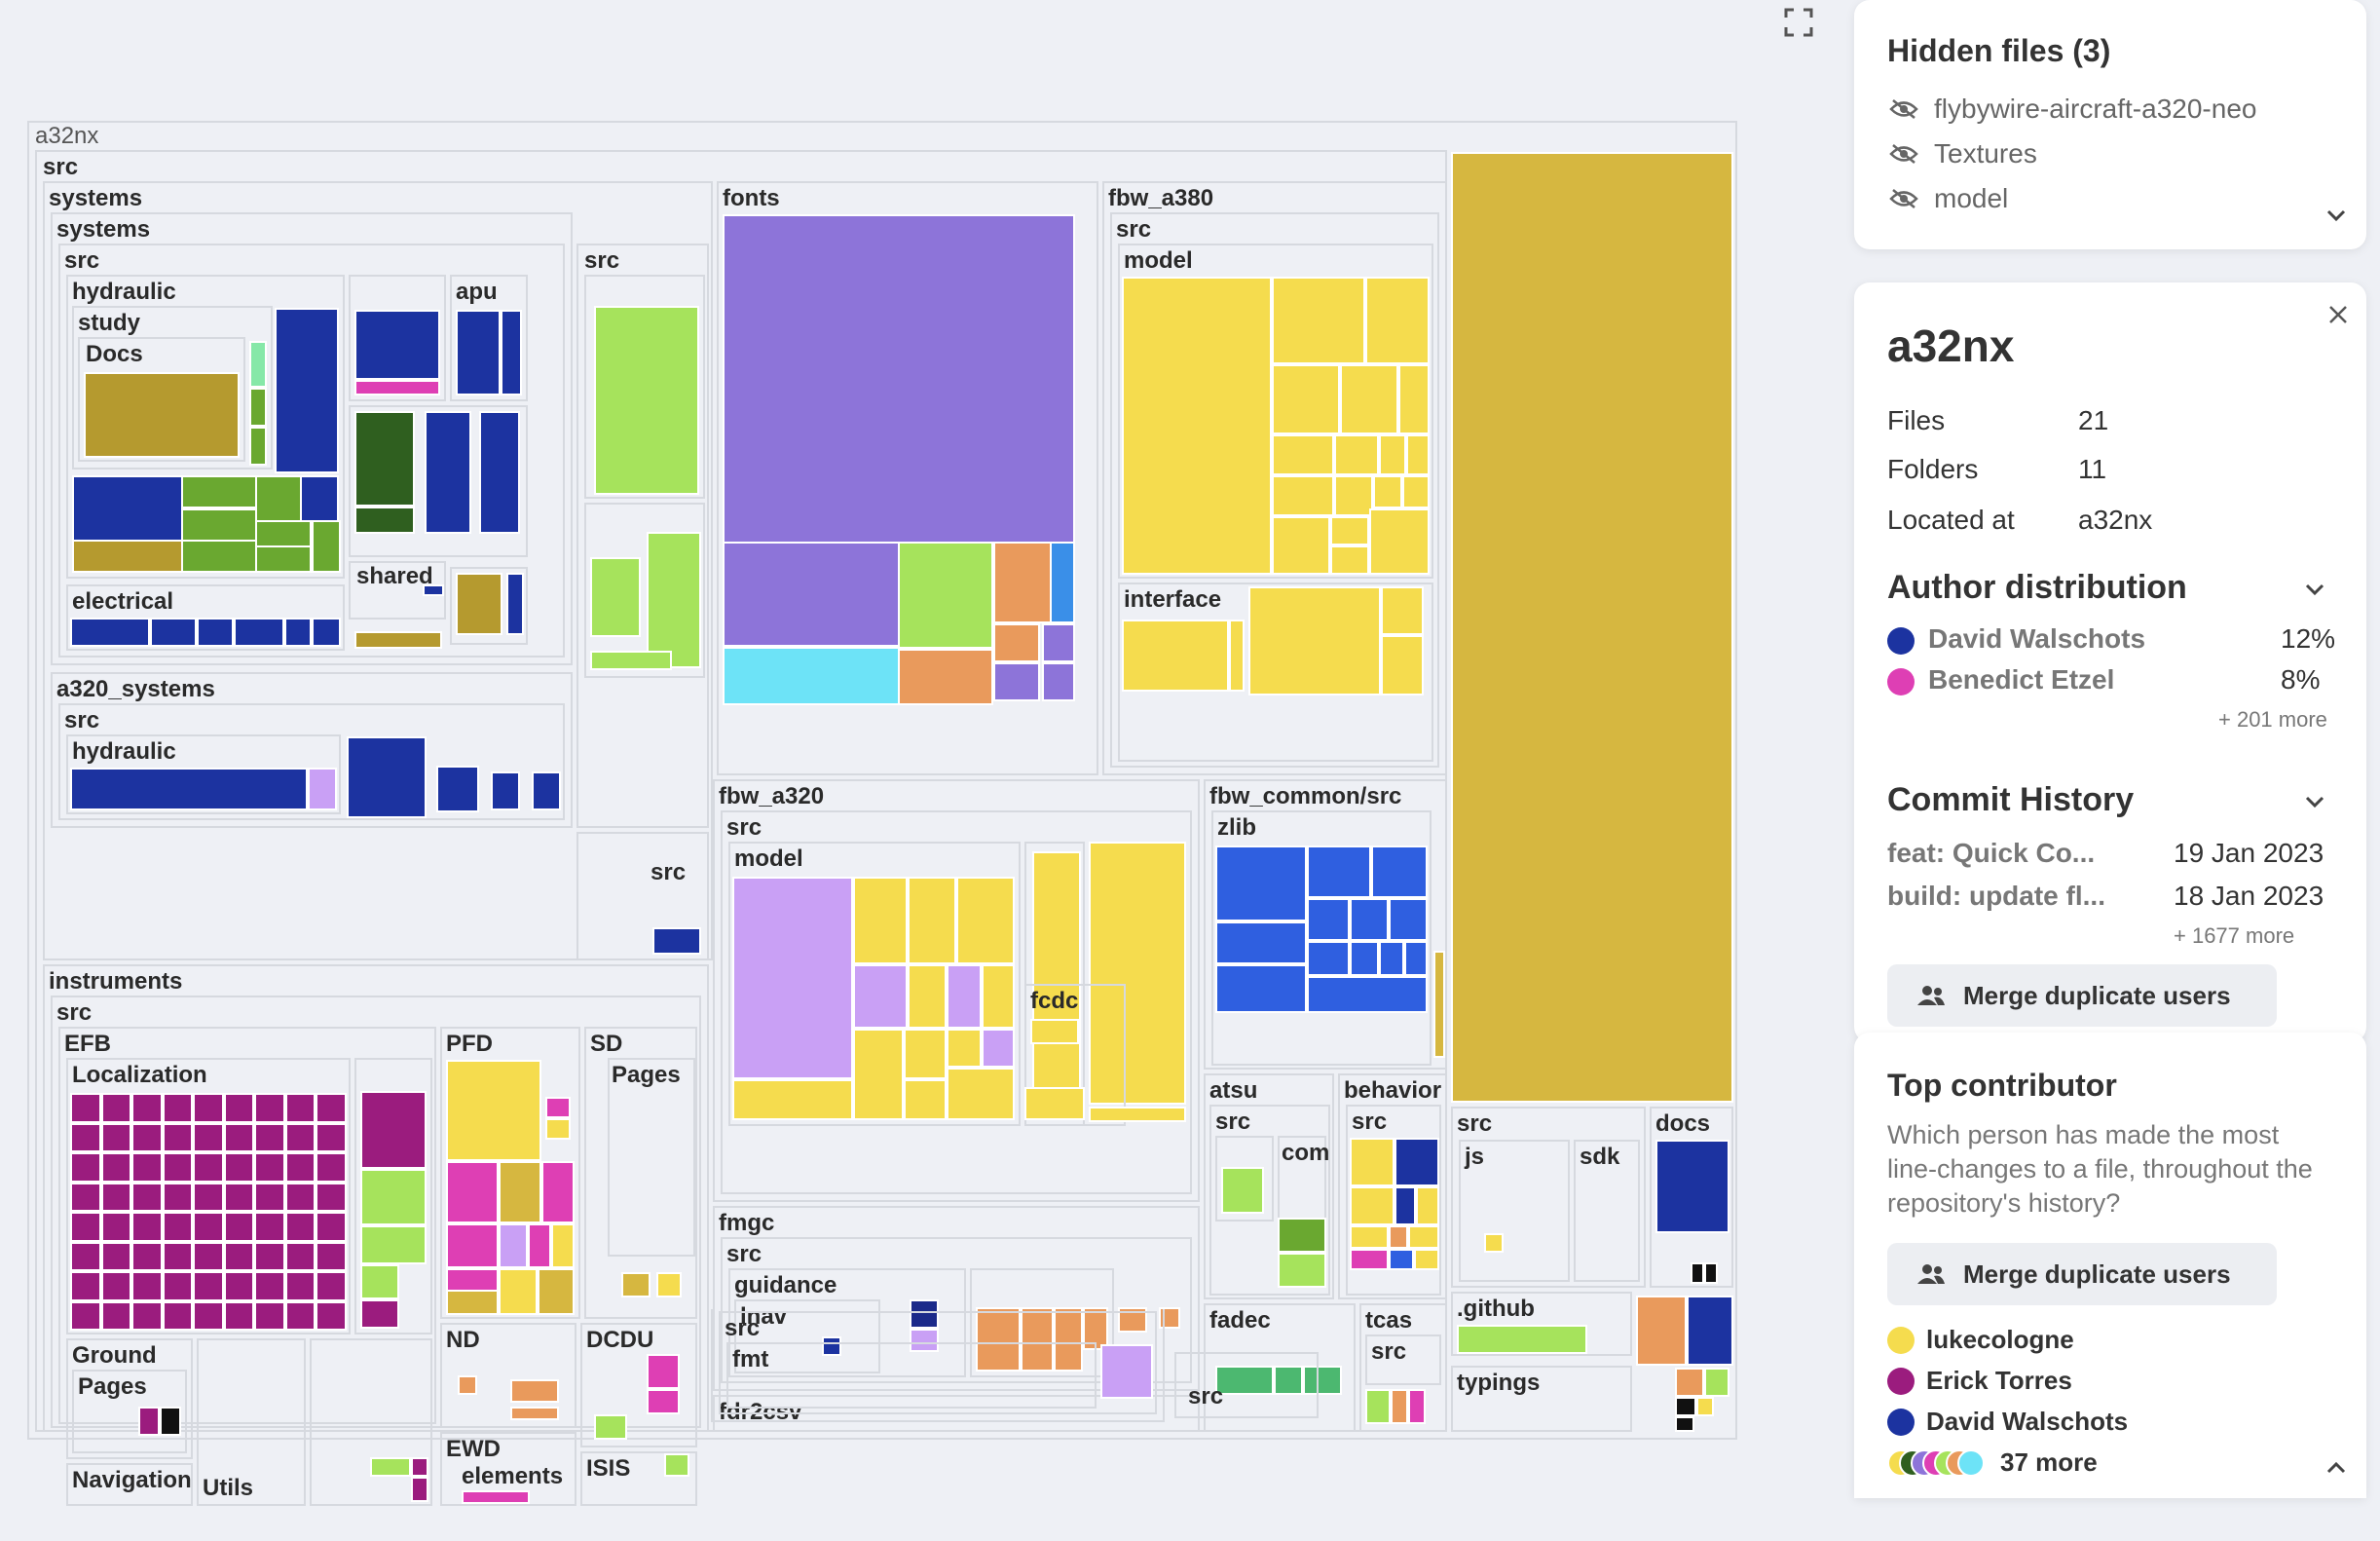 Image resolution: width=2380 pixels, height=1541 pixels. Describe the element at coordinates (911, 1375) in the screenshot. I see `folder-fmt` at that location.